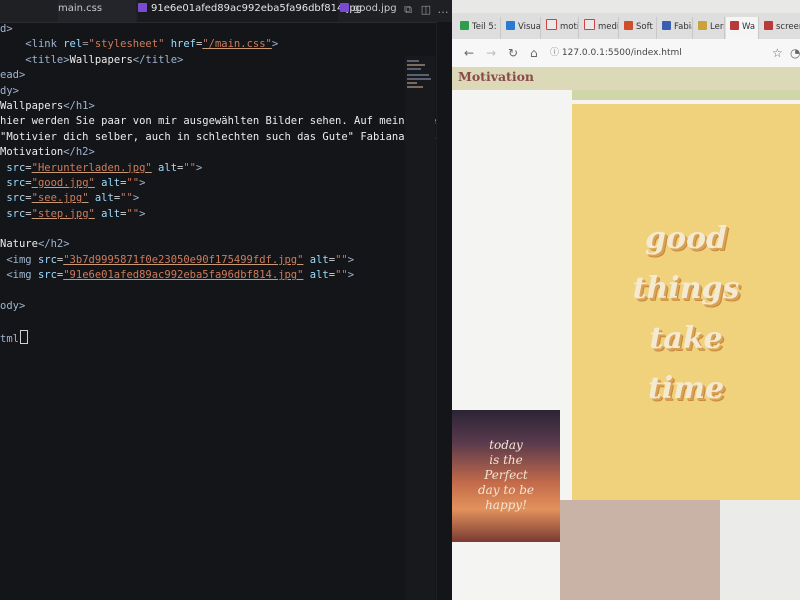 This screenshot has width=800, height=600. I want to click on split-editor-icon: ◫, so click(426, 10).